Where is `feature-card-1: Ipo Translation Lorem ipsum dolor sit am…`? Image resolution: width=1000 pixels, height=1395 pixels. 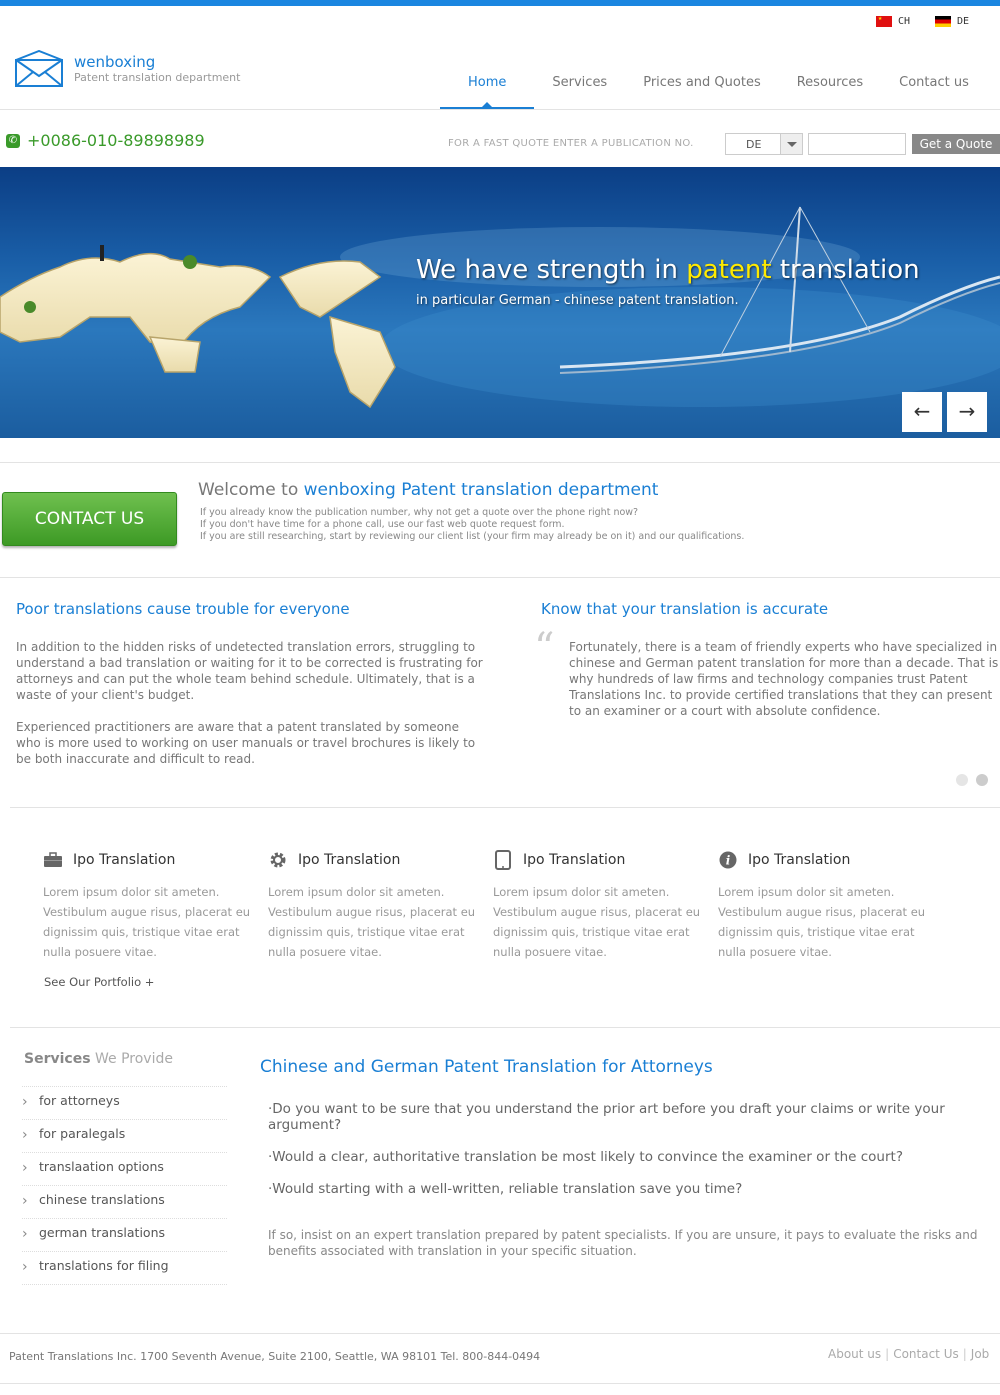 feature-card-1: Ipo Translation Lorem ipsum dolor sit am… is located at coordinates (148, 906).